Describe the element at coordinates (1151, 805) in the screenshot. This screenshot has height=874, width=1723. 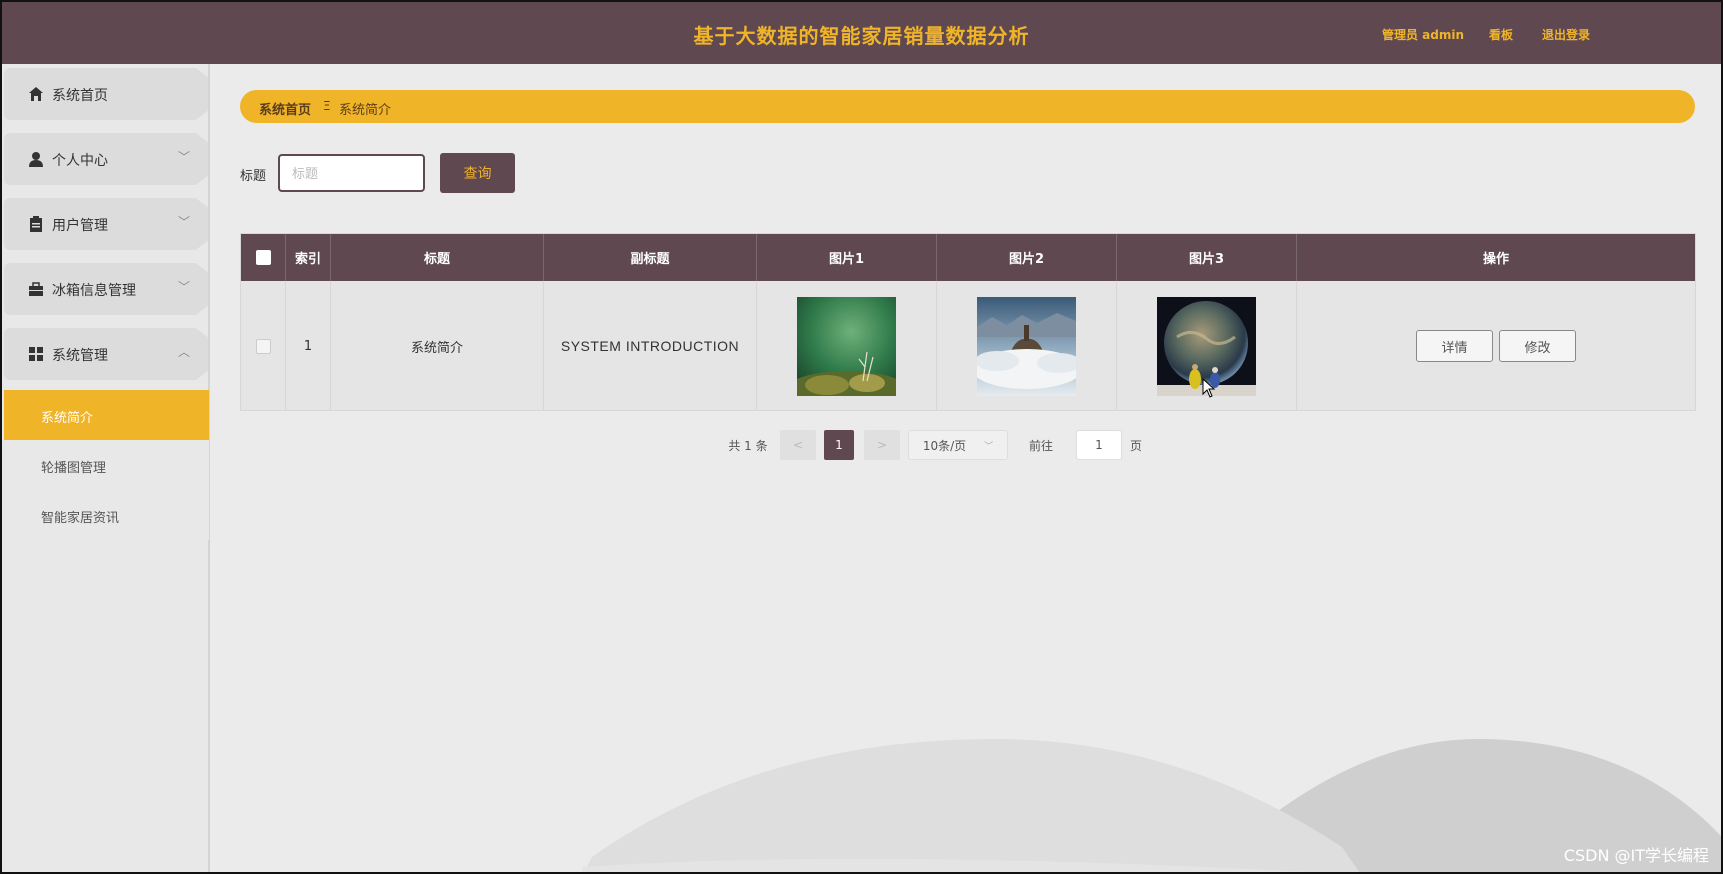
I see `background-hills-decoration` at that location.